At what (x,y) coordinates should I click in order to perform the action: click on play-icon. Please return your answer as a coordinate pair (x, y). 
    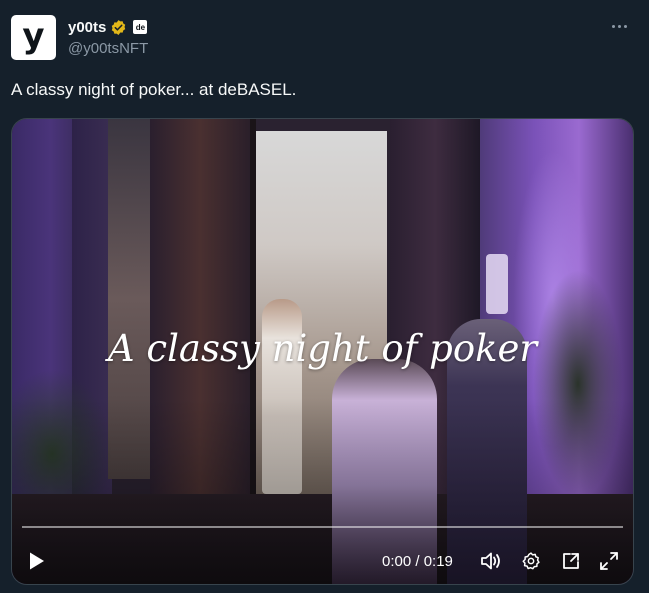
    Looking at the image, I should click on (37, 561).